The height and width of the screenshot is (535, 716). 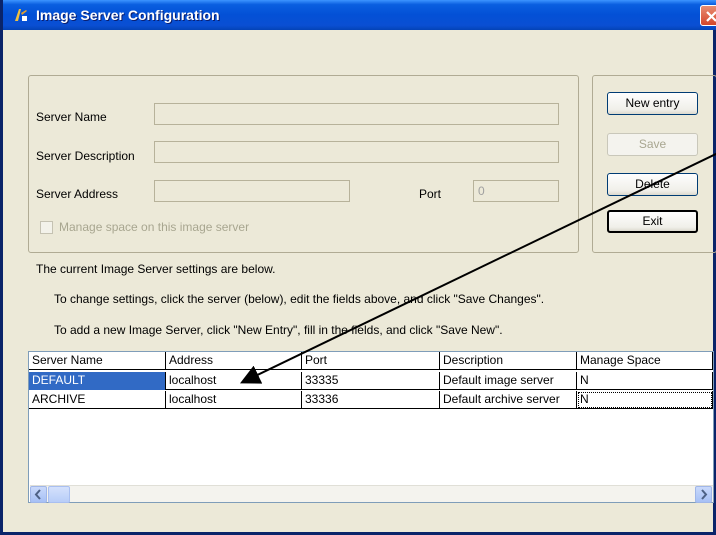 What do you see at coordinates (21, 15) in the screenshot?
I see `app-icon` at bounding box center [21, 15].